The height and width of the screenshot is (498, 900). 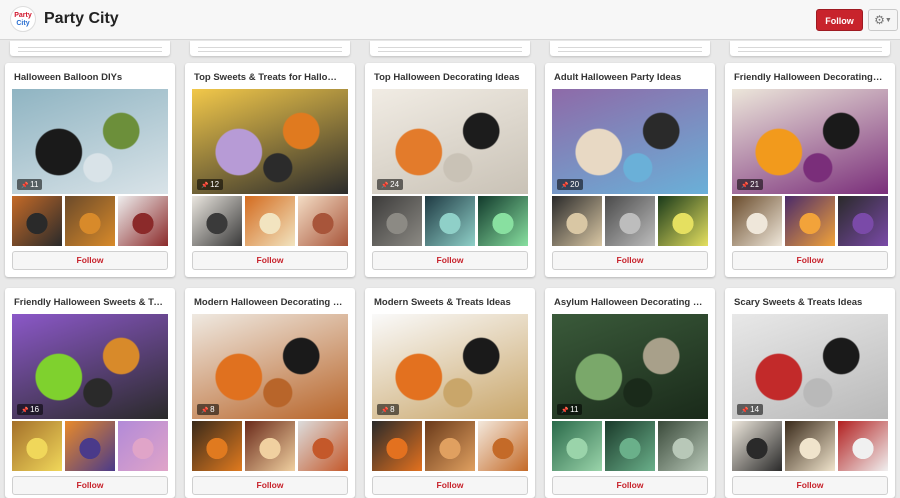 I want to click on settings-button: ⚙▼, so click(x=883, y=20).